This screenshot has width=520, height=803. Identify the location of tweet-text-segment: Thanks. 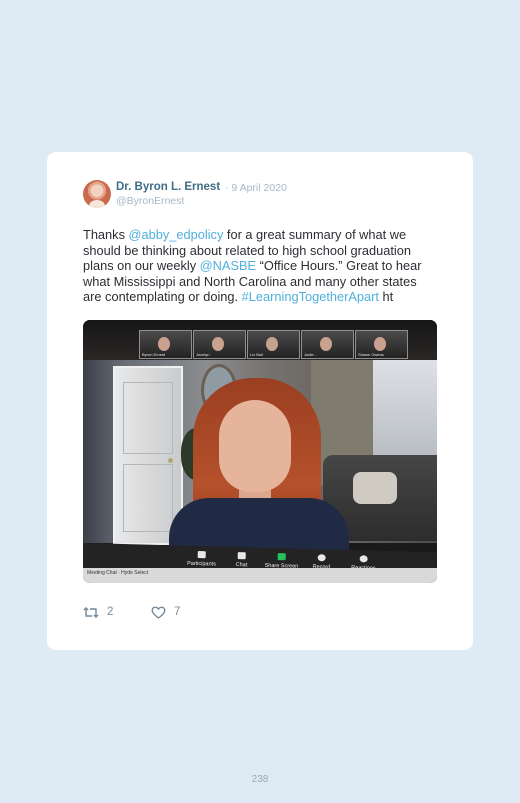
(106, 234).